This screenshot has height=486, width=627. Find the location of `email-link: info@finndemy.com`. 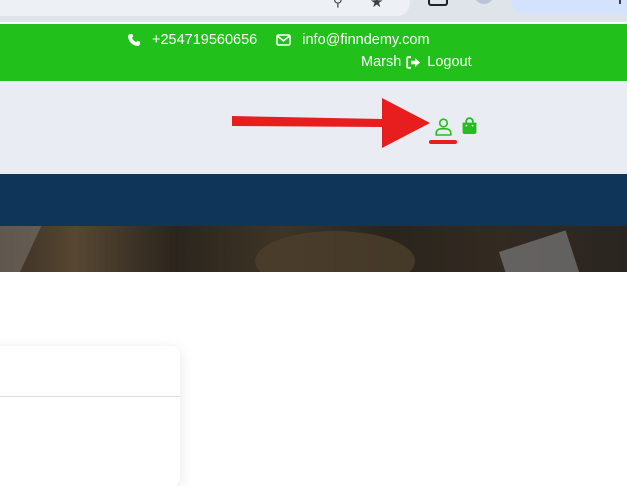

email-link: info@finndemy.com is located at coordinates (365, 40).